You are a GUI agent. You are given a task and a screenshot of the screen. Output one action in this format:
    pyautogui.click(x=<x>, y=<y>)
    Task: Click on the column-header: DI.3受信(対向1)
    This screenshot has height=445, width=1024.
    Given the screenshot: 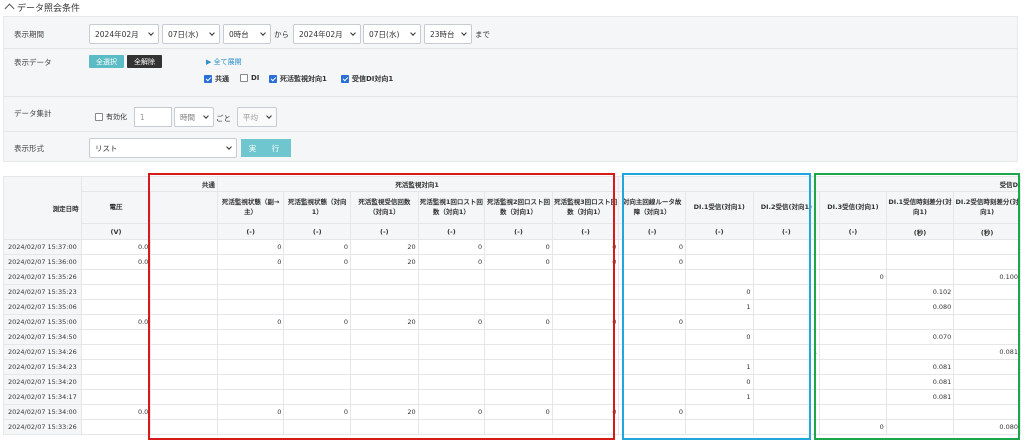 What is the action you would take?
    pyautogui.click(x=853, y=207)
    